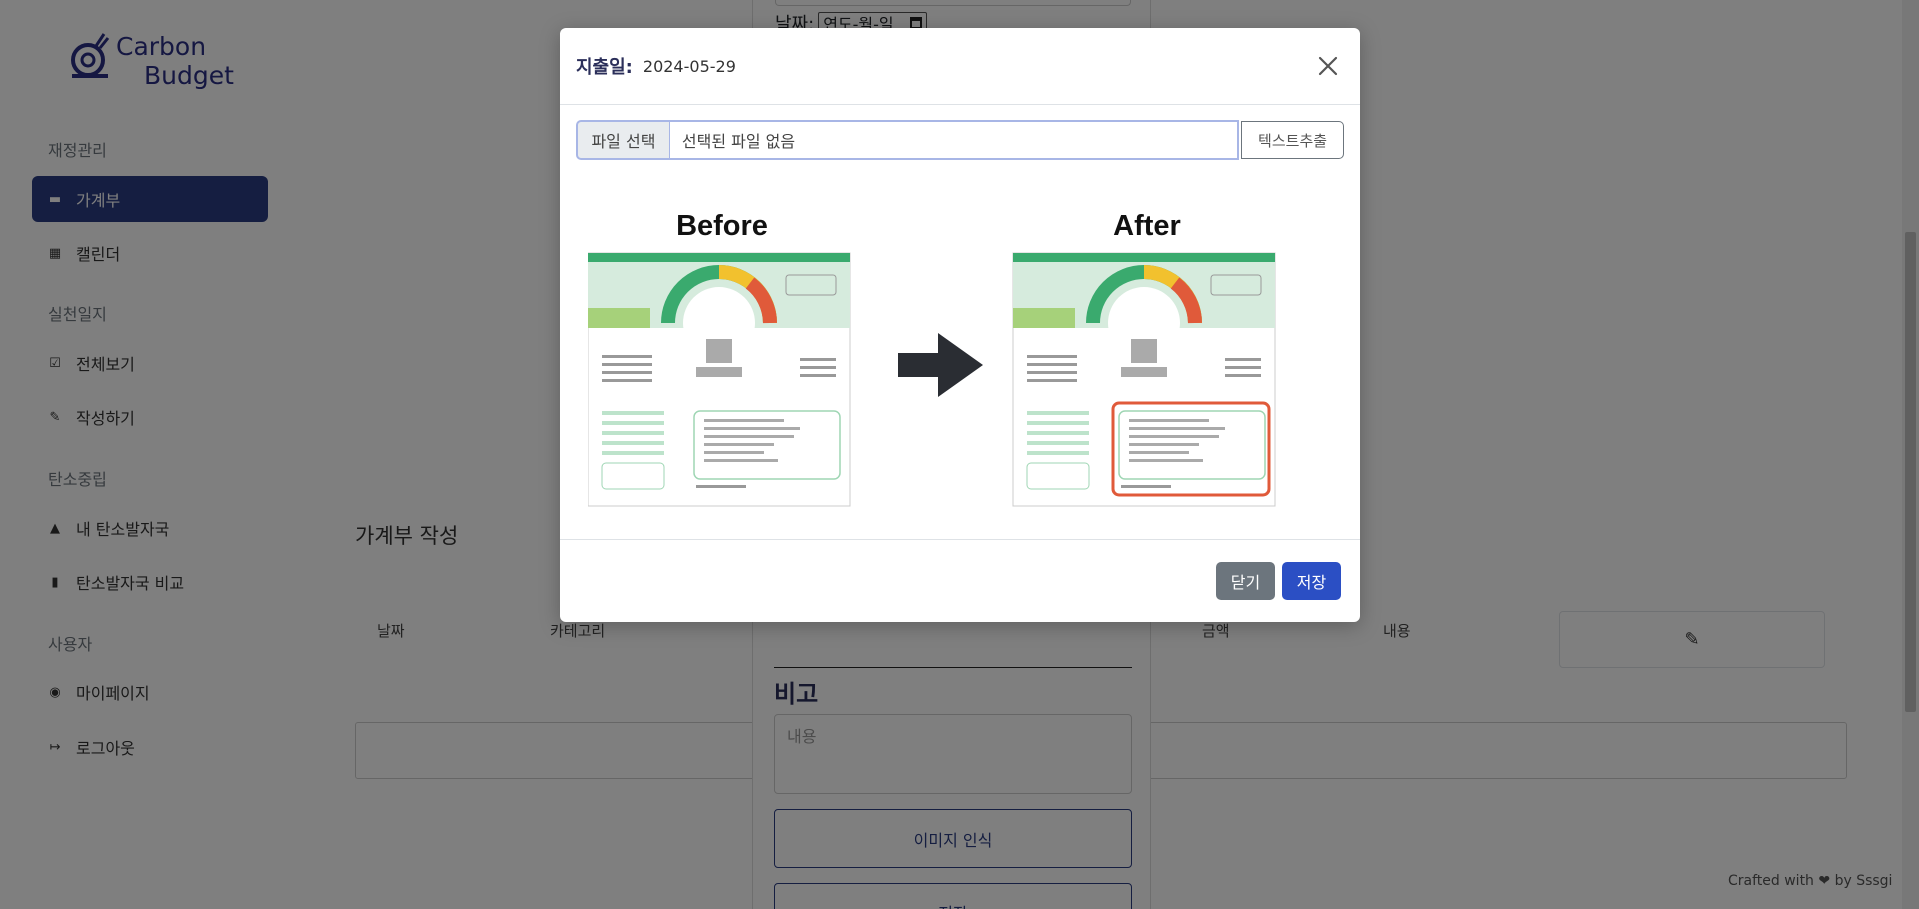 Image resolution: width=1919 pixels, height=909 pixels. Describe the element at coordinates (689, 66) in the screenshot. I see `expense-date-value: 2024-05-29` at that location.